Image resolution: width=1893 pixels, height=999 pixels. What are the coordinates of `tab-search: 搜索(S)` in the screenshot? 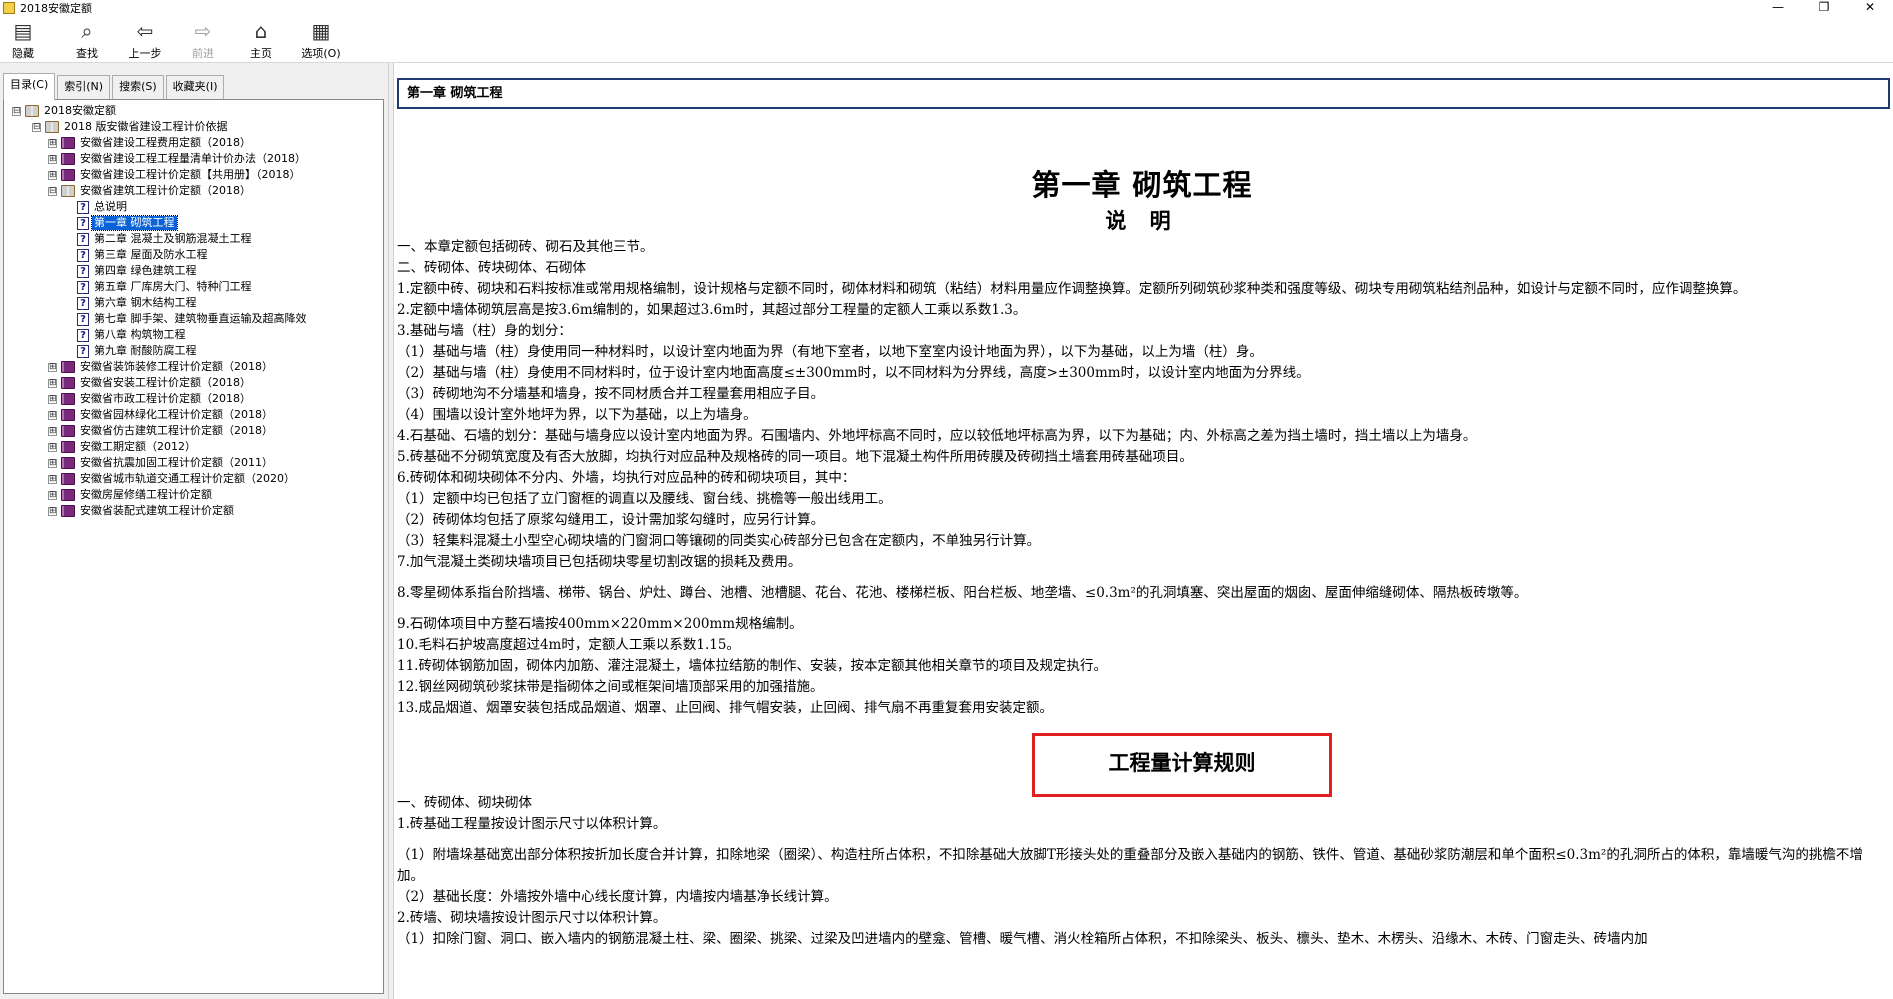 It's located at (138, 87).